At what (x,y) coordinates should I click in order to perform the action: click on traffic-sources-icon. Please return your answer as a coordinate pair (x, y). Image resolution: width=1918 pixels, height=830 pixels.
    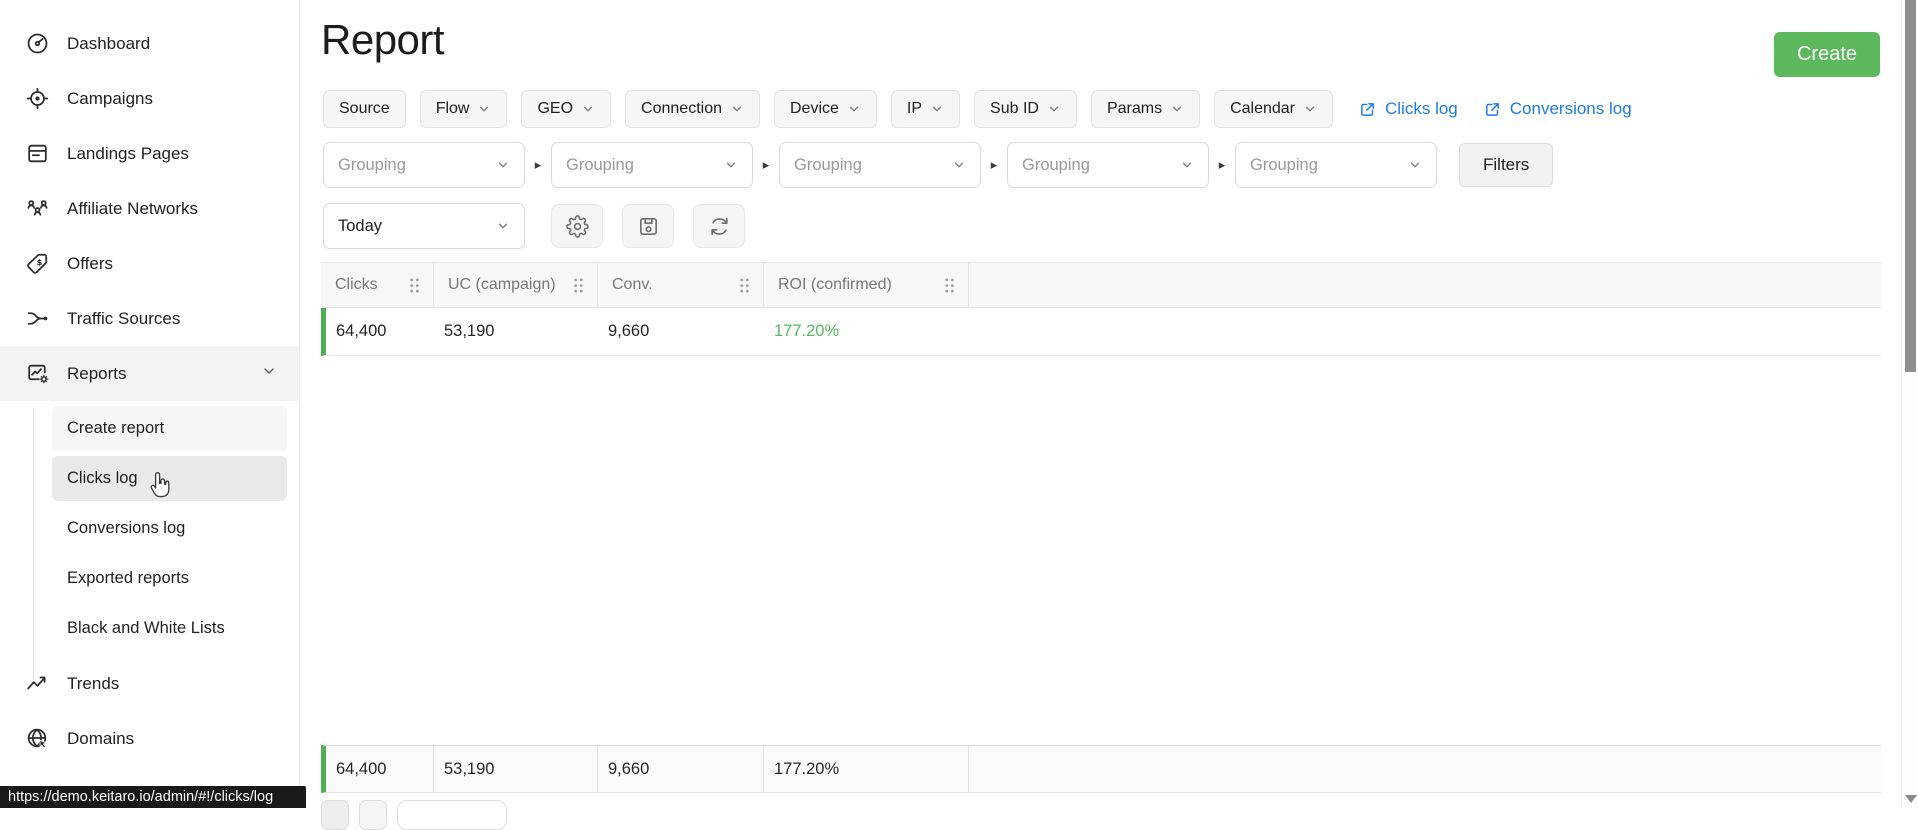
    Looking at the image, I should click on (37, 319).